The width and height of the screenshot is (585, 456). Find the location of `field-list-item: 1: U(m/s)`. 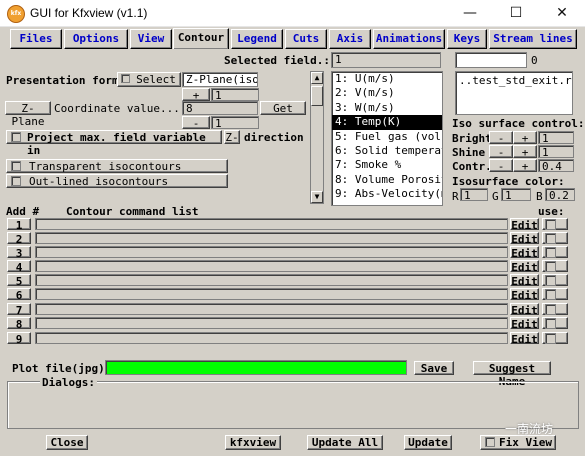

field-list-item: 1: U(m/s) is located at coordinates (387, 79).